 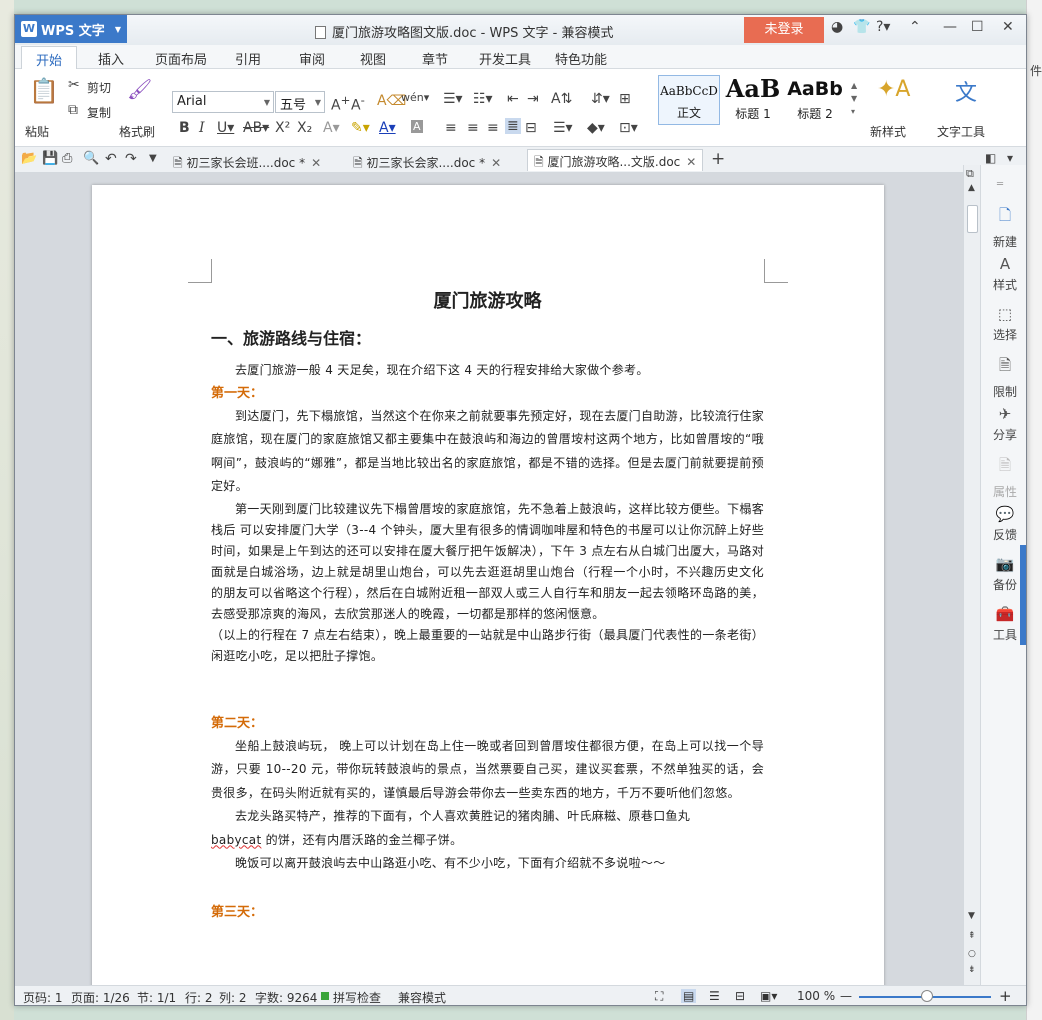 What do you see at coordinates (837, 27) in the screenshot?
I see `skin-icon: ◕` at bounding box center [837, 27].